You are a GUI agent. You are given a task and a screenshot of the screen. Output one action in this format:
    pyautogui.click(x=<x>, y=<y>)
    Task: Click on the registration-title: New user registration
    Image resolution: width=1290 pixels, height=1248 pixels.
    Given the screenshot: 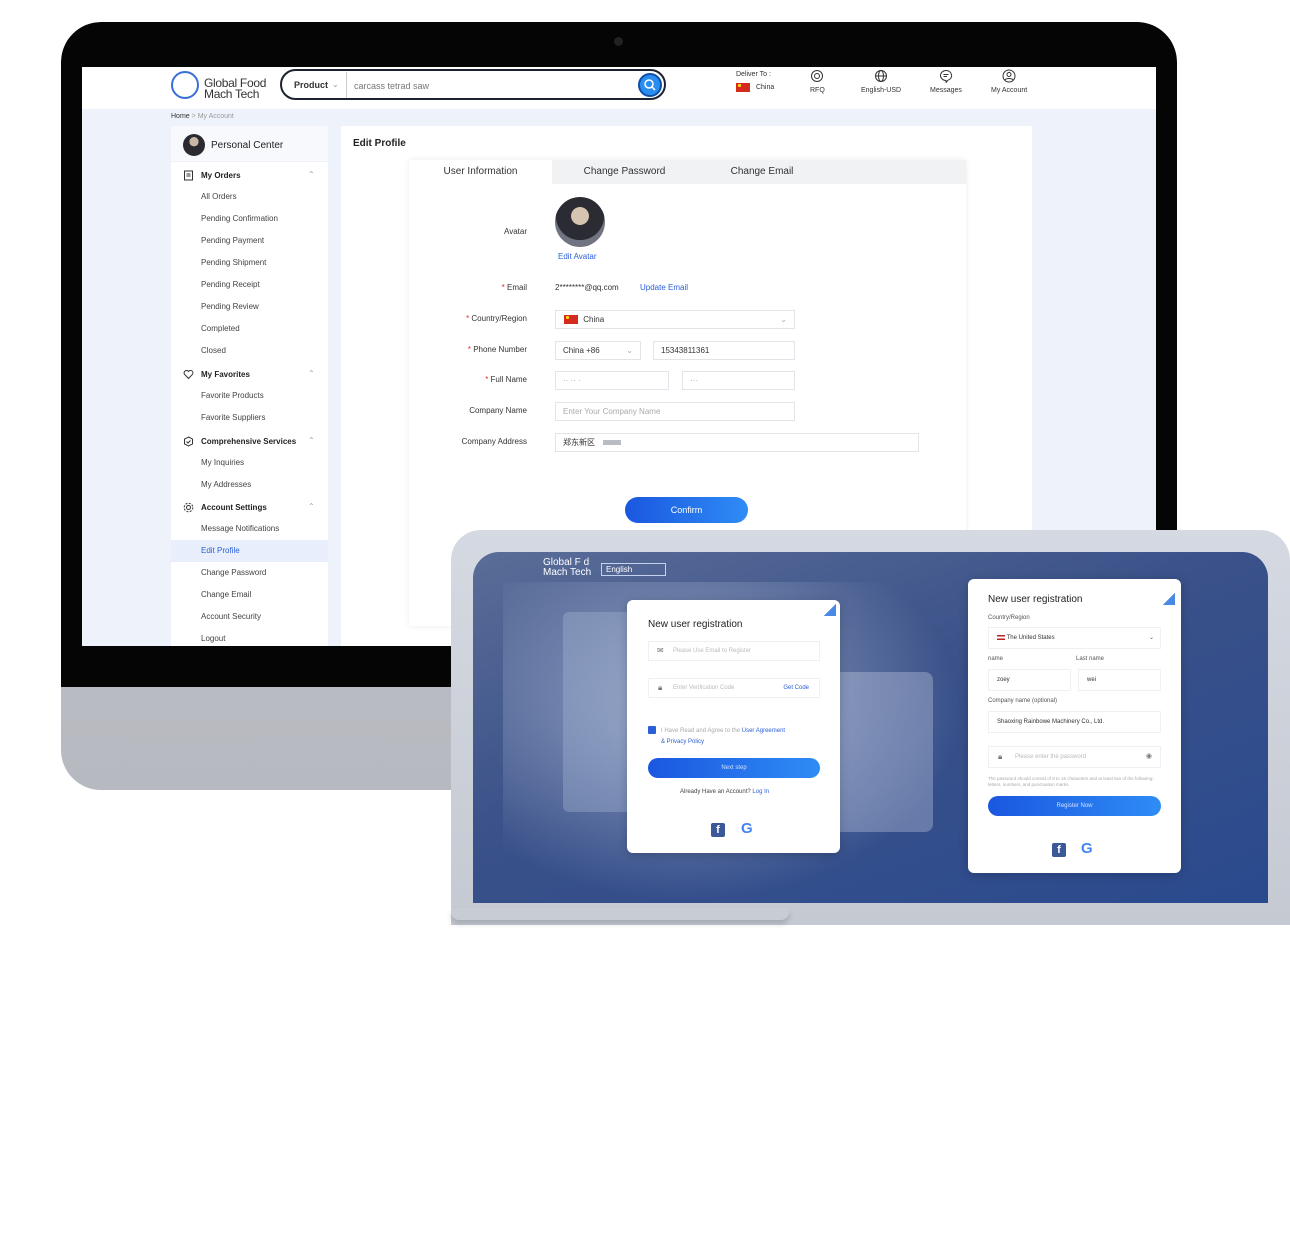 What is the action you would take?
    pyautogui.click(x=1035, y=599)
    